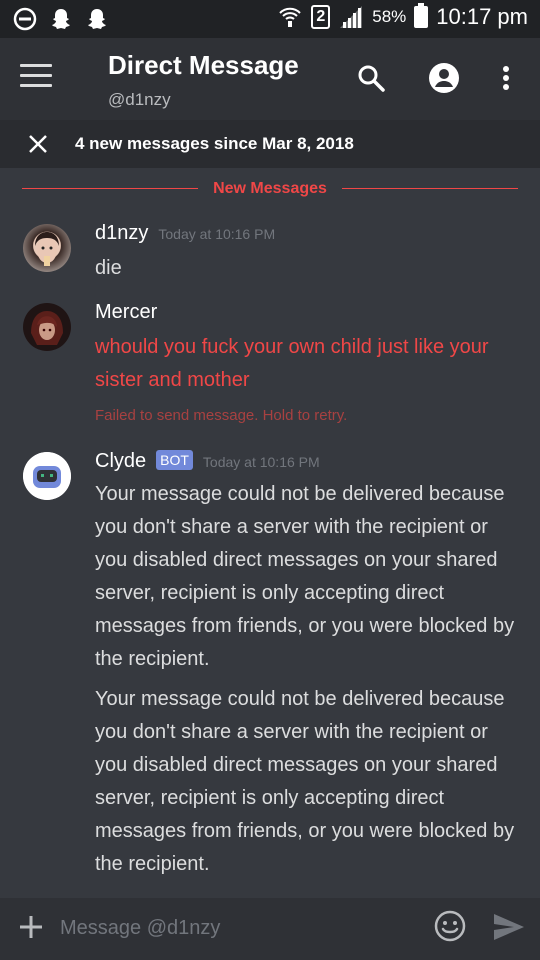 The height and width of the screenshot is (960, 540). I want to click on robot-icon, so click(47, 476).